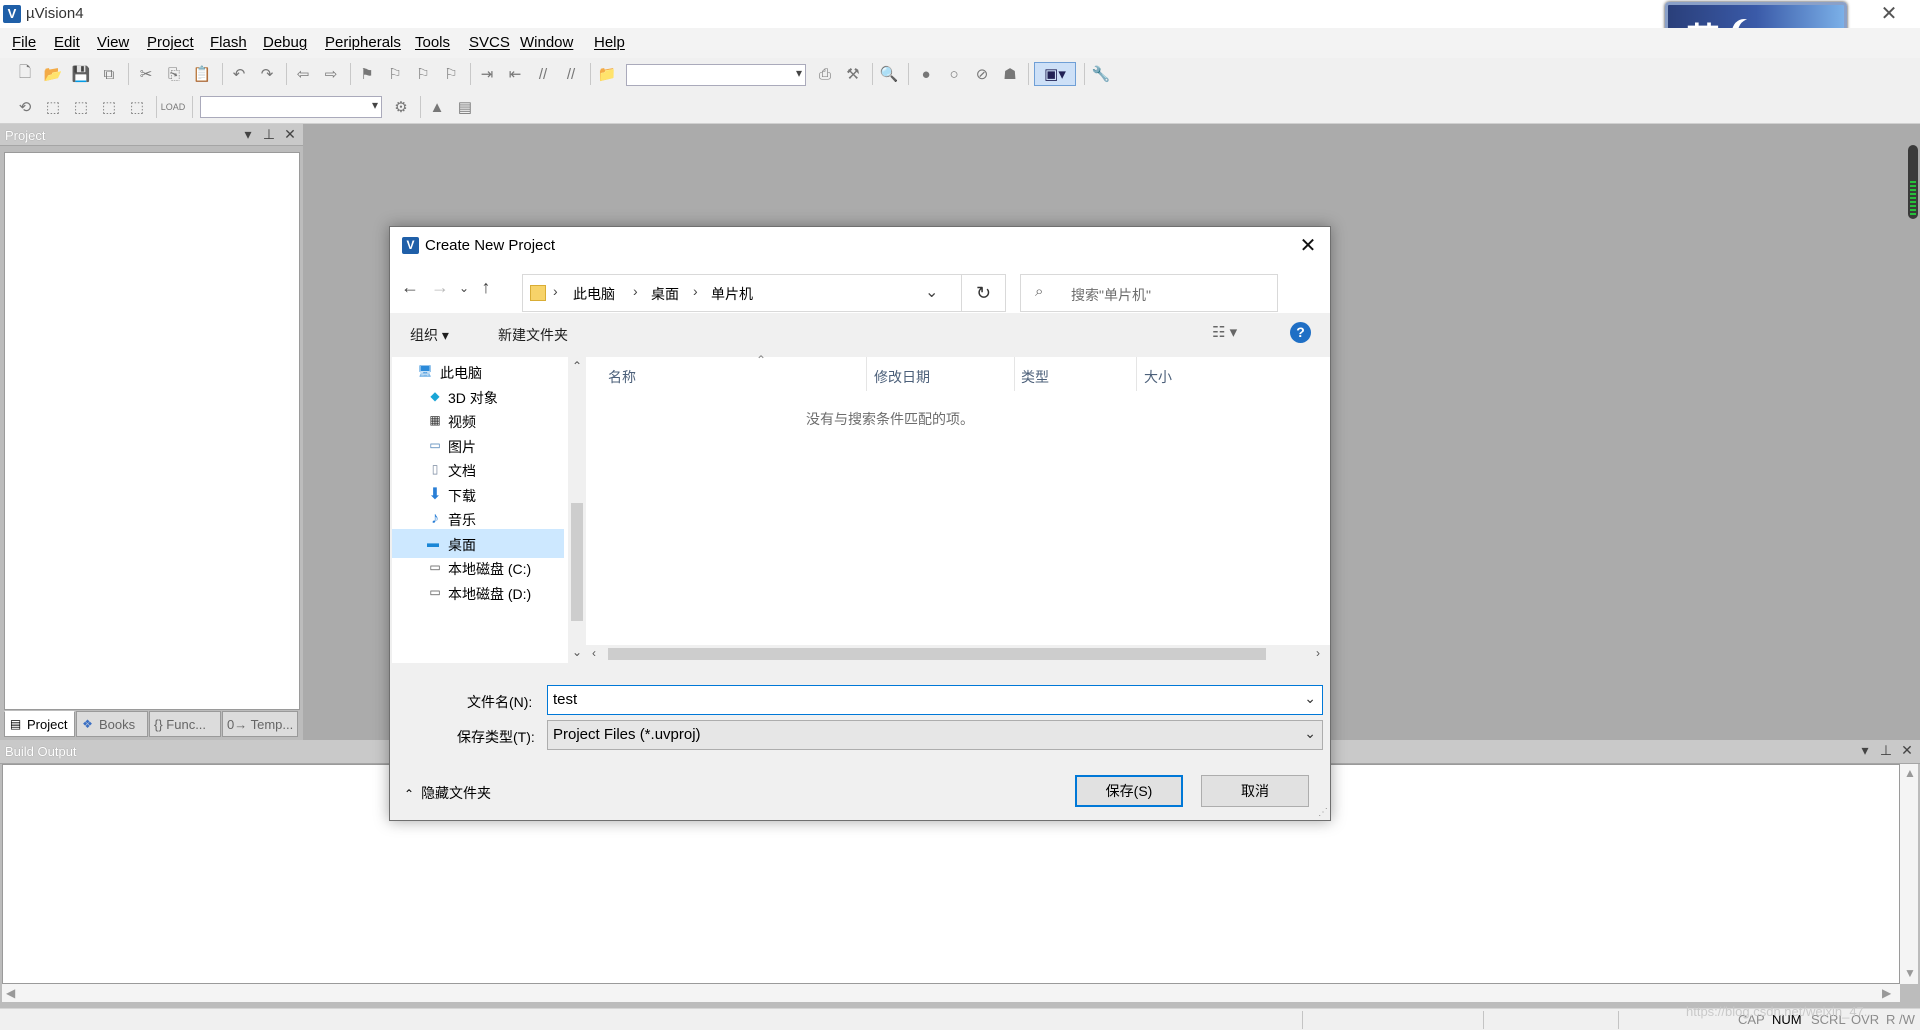 The height and width of the screenshot is (1030, 1920). I want to click on back-arrow-icon: ←, so click(410, 287).